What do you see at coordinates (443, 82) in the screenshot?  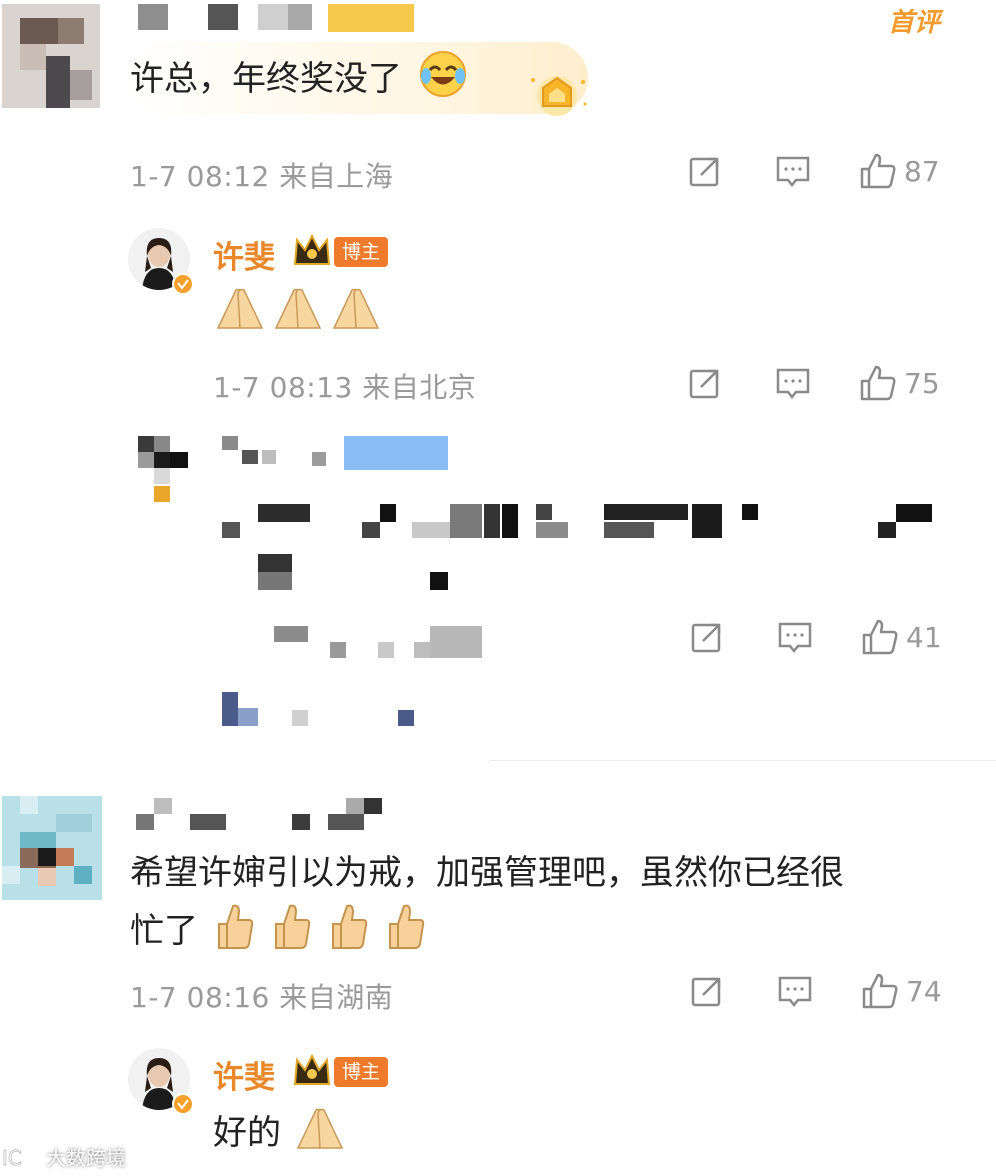 I see `laugh-cry-emoji-icon` at bounding box center [443, 82].